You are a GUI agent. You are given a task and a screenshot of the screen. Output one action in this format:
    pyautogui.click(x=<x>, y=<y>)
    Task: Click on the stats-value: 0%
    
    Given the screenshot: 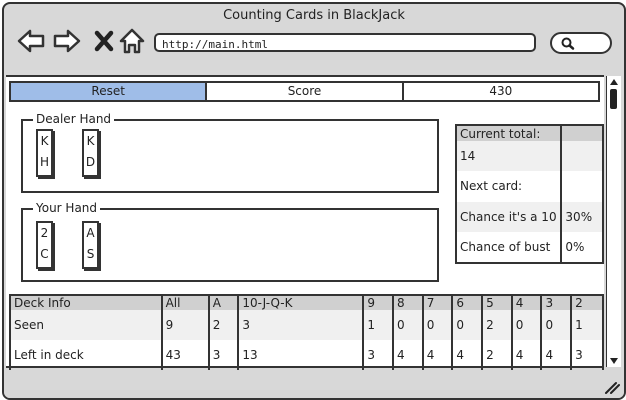 What is the action you would take?
    pyautogui.click(x=575, y=246)
    